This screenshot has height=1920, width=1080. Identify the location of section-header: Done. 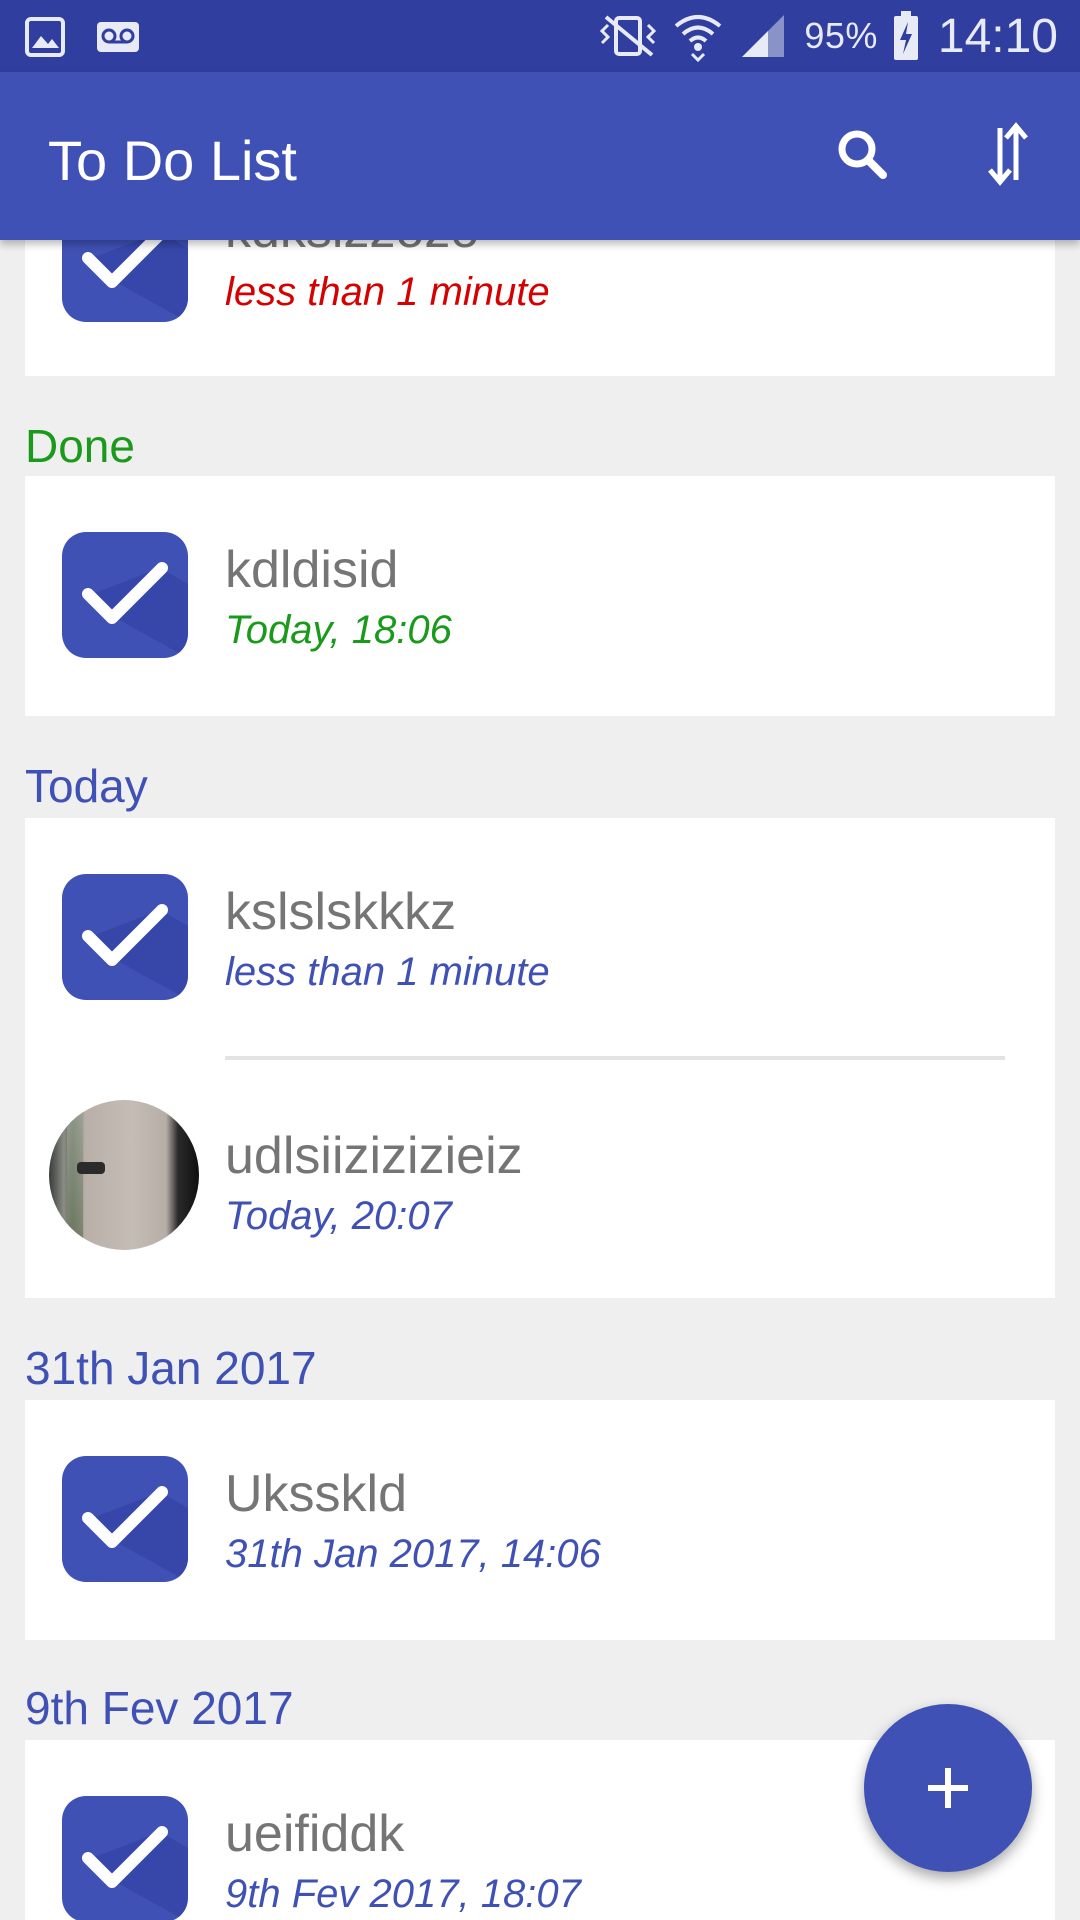
(80, 446).